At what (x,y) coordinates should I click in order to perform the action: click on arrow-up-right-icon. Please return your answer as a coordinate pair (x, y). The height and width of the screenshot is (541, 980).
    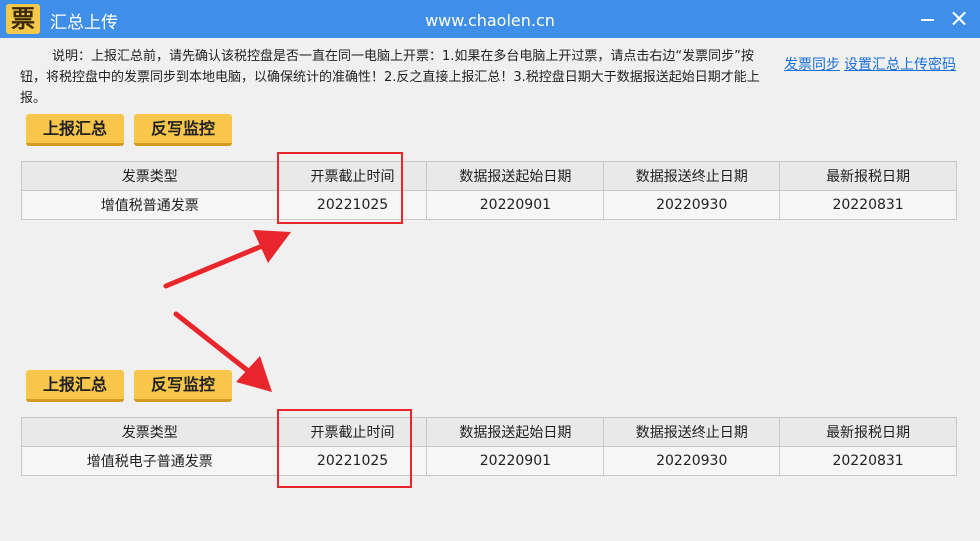
    Looking at the image, I should click on (227, 259).